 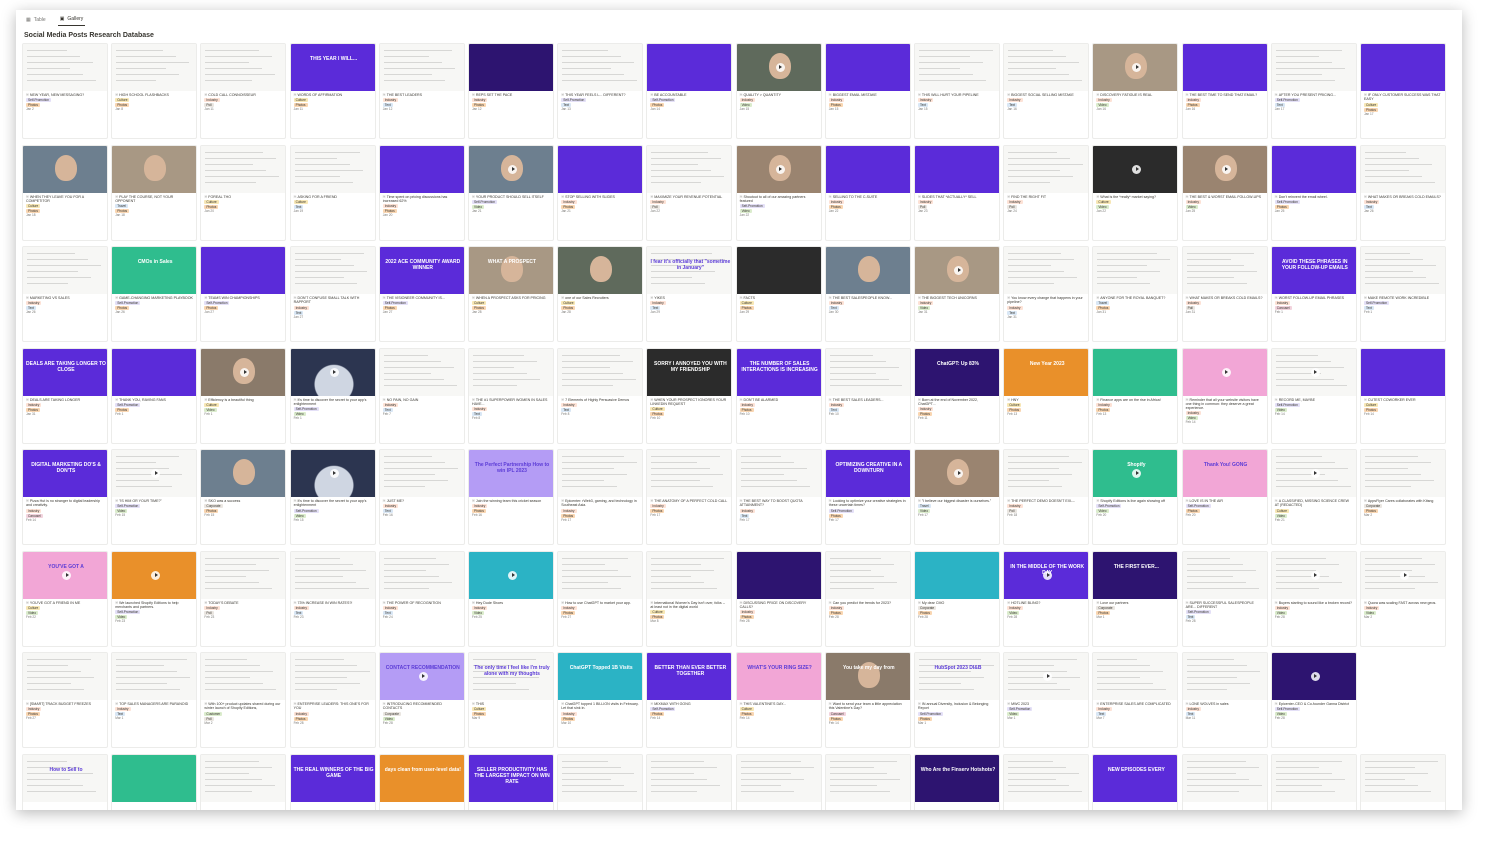 What do you see at coordinates (778, 91) in the screenshot?
I see `gallery-card: 🗎QUALITY > QUANTITY Industry Video Jan 15` at bounding box center [778, 91].